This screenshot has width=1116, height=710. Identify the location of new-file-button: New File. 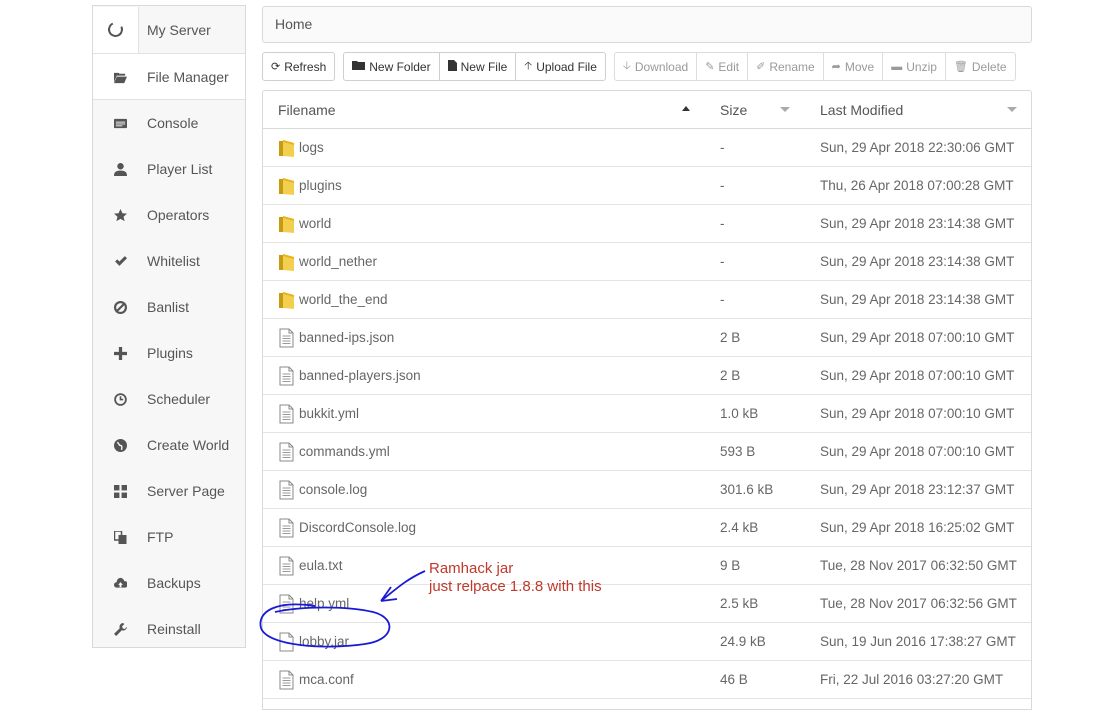
(478, 66).